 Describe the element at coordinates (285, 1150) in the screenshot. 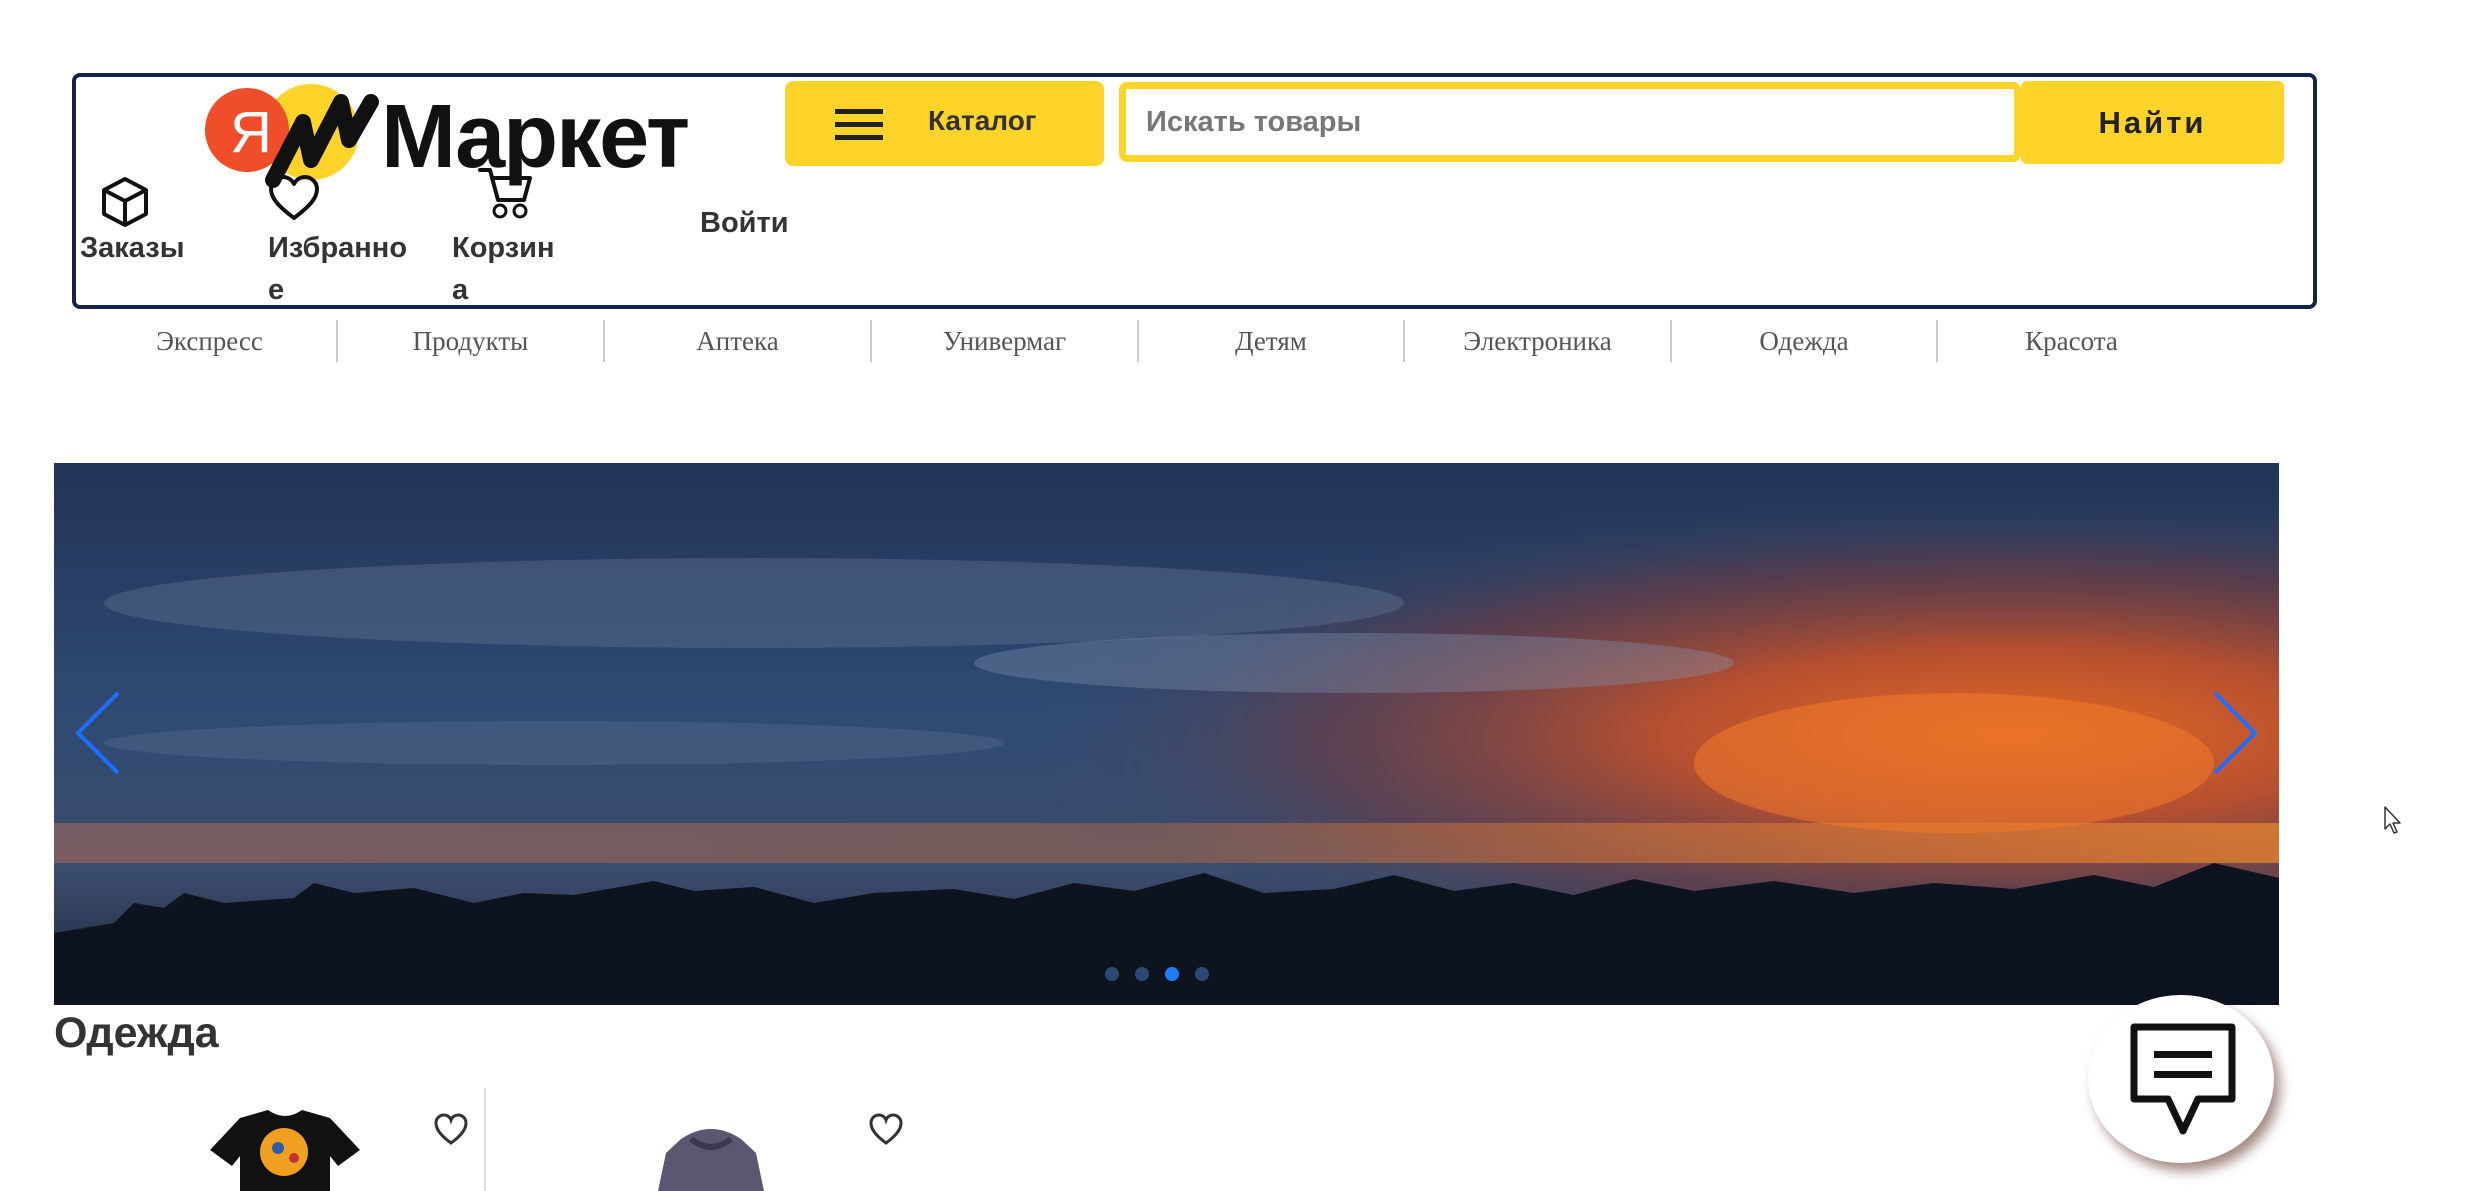

I see `product-tshirt-image` at that location.